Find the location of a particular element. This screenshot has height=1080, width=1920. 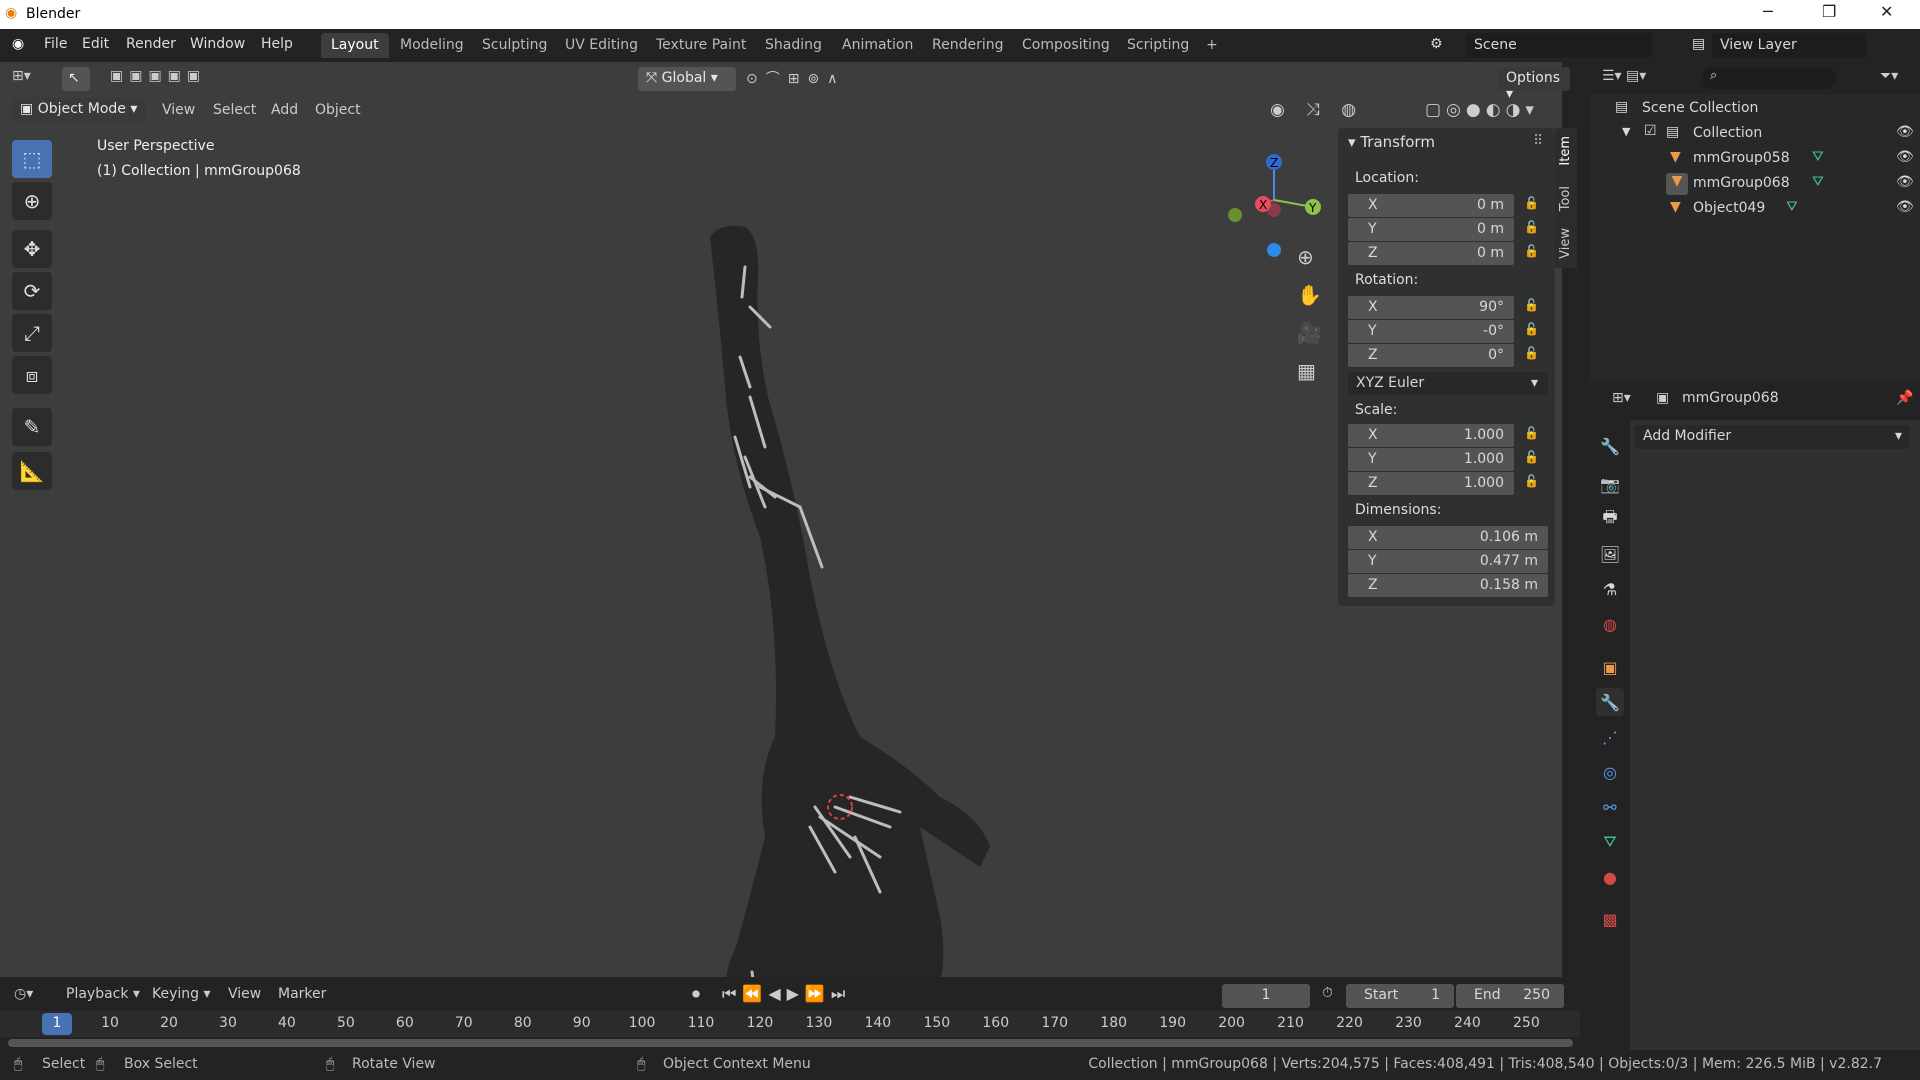

annotate-tool: ✎ is located at coordinates (32, 427).